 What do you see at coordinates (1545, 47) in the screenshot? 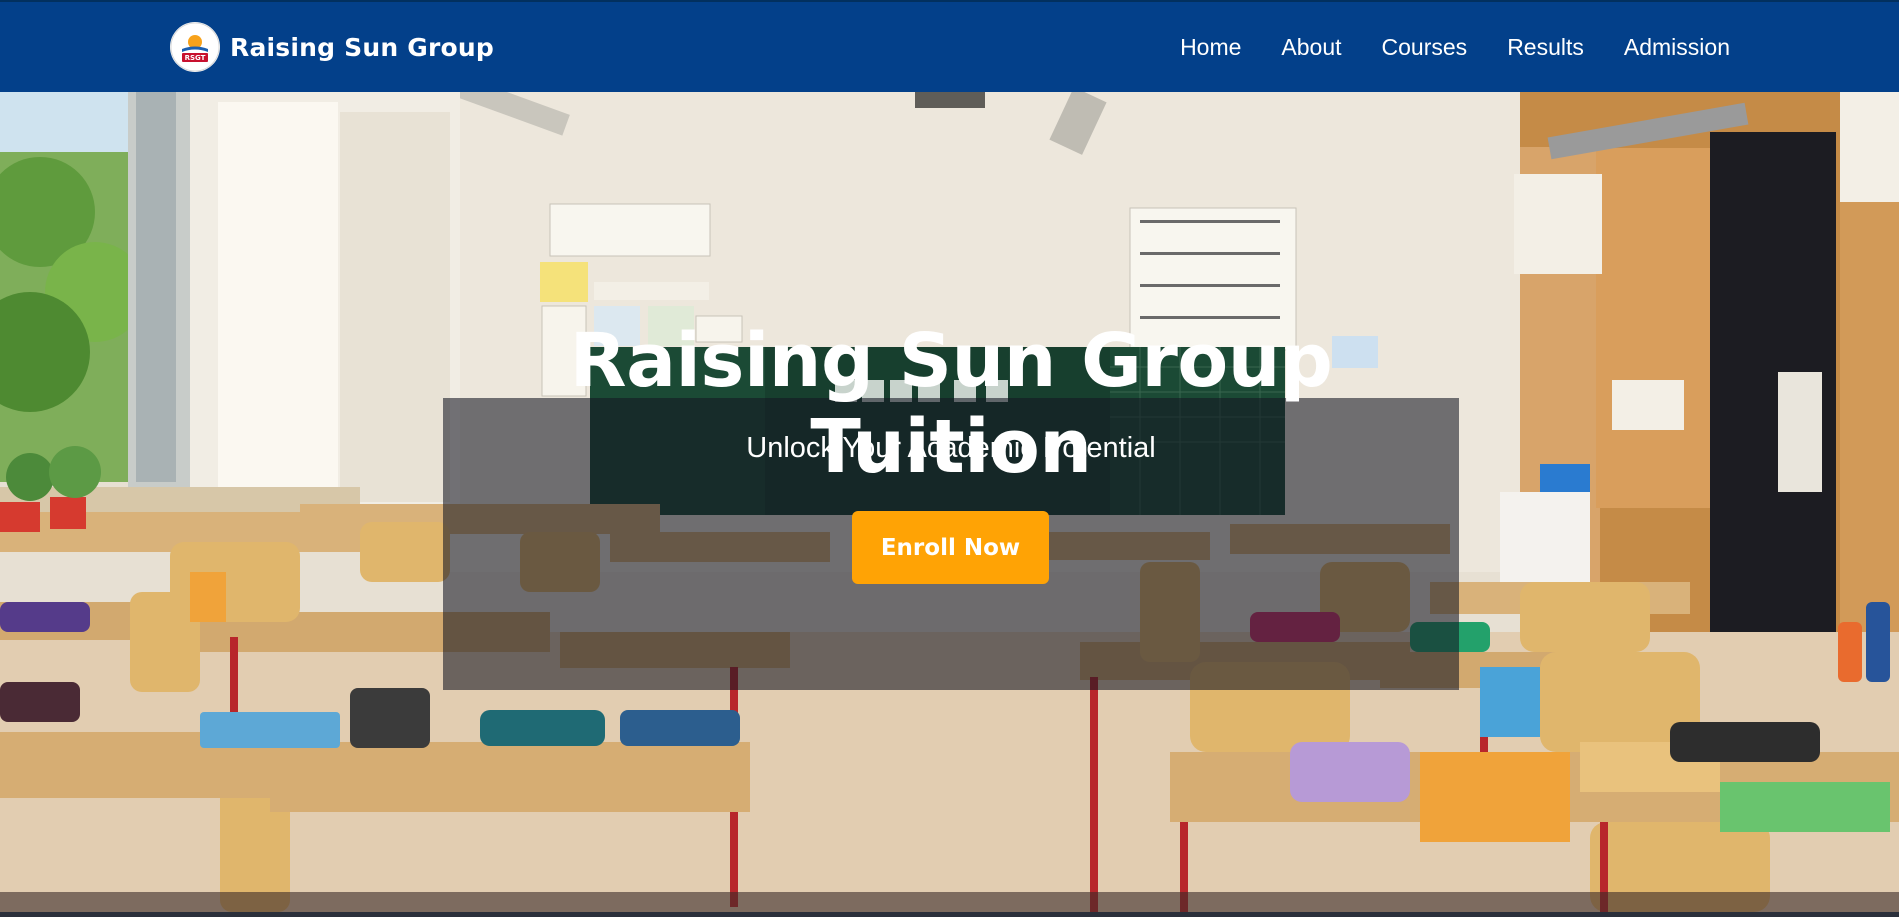
I see `nav-results-link: Results` at bounding box center [1545, 47].